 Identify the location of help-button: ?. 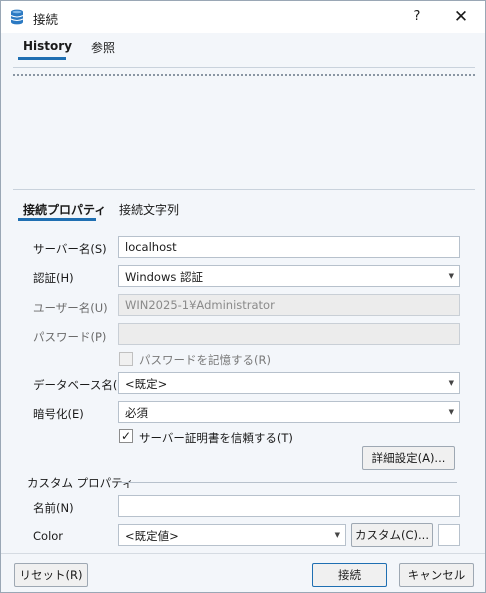
(417, 17).